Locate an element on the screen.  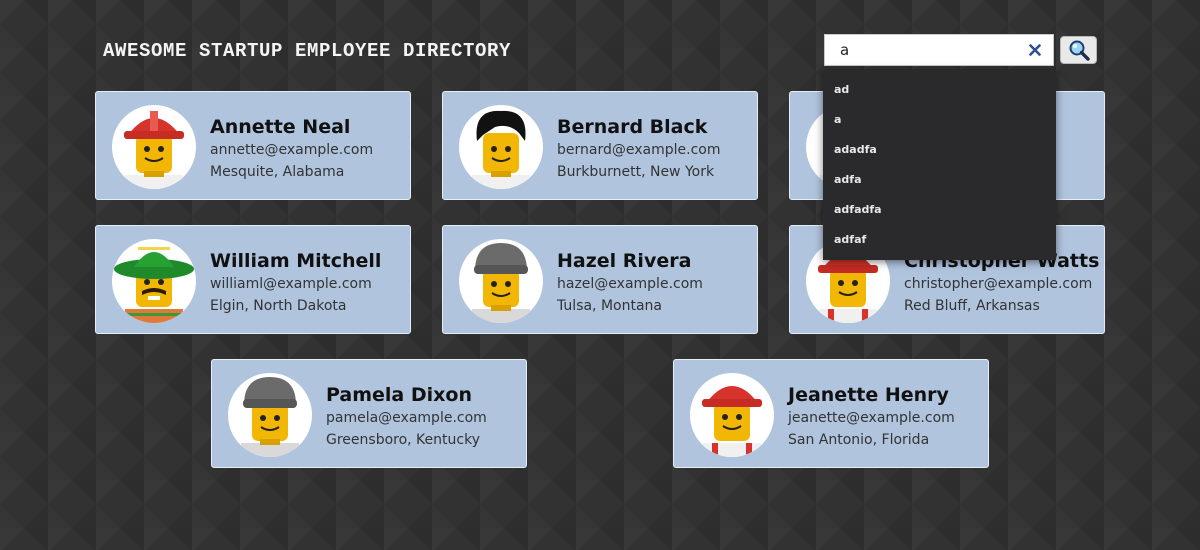
employee-email: annette@example.com is located at coordinates (292, 150).